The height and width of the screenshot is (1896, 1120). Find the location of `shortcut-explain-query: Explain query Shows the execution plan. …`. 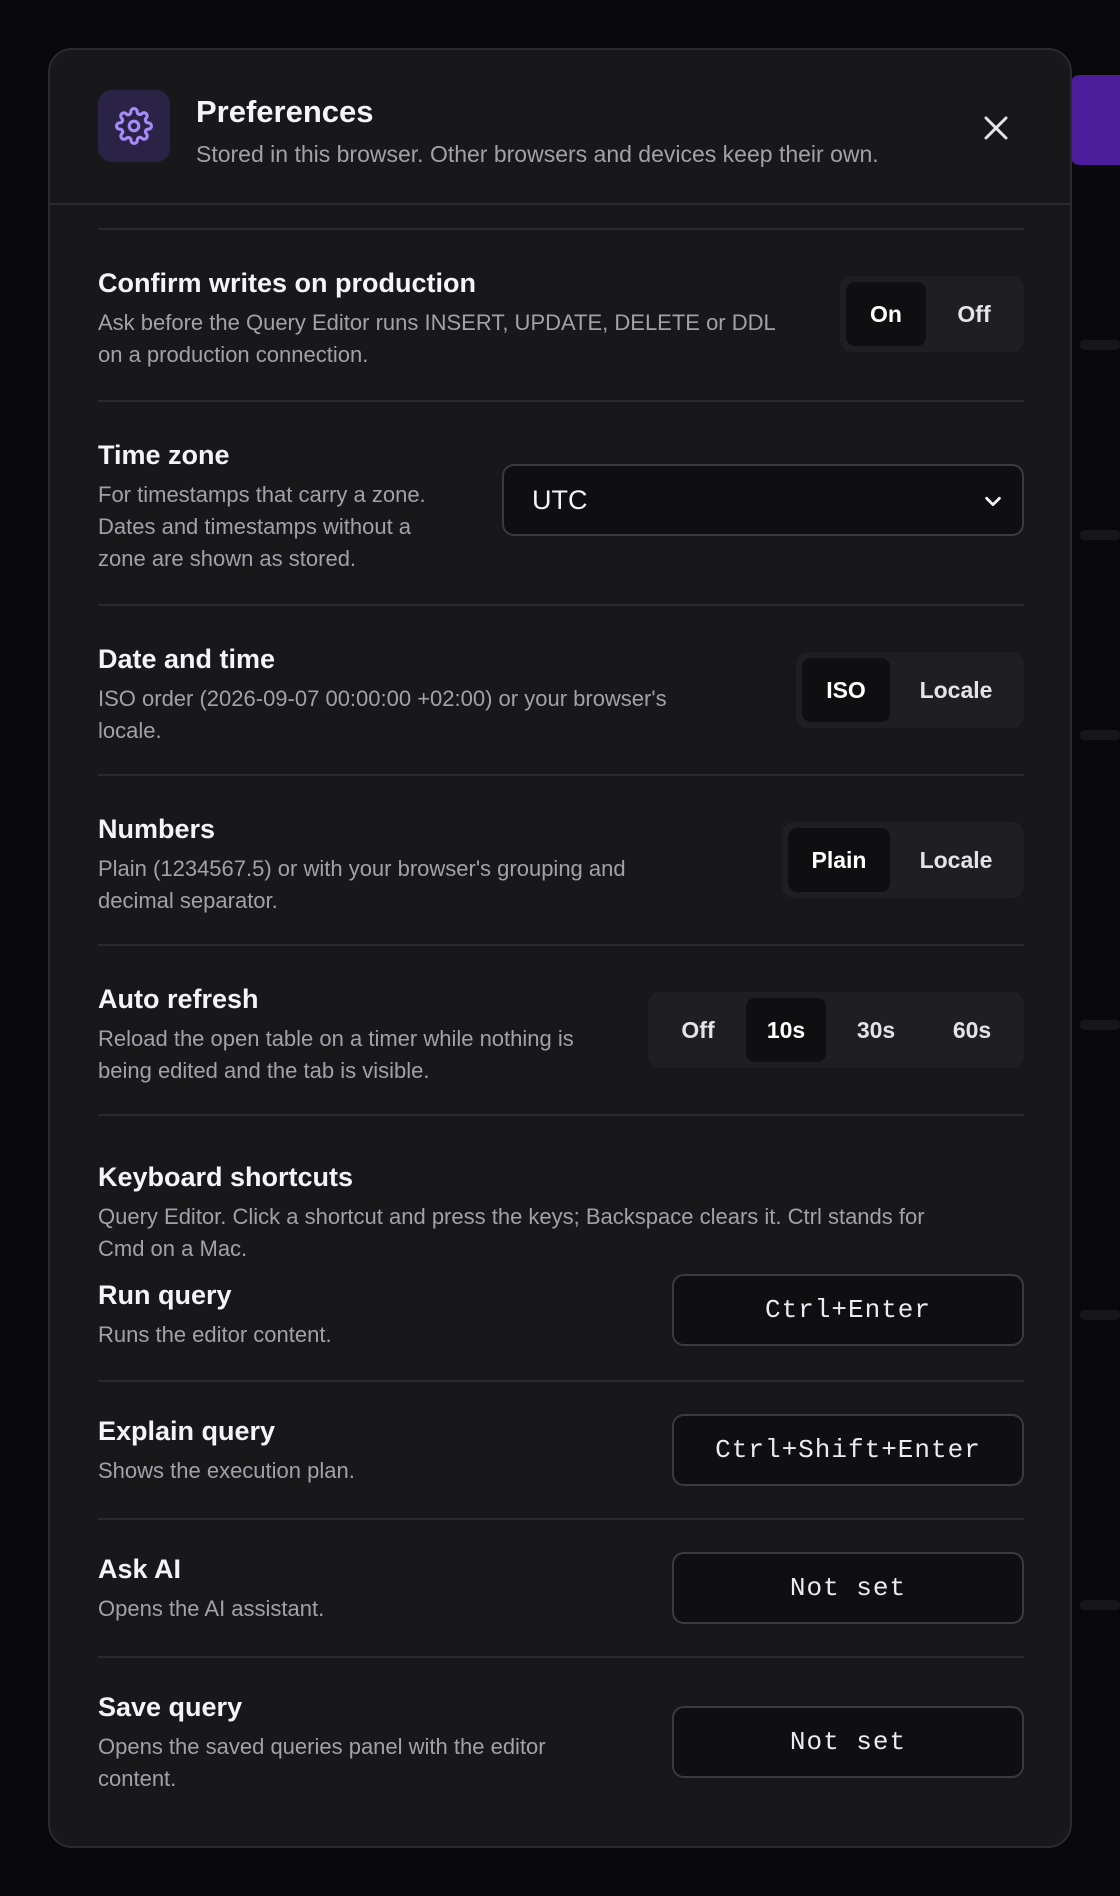

shortcut-explain-query: Explain query Shows the execution plan. … is located at coordinates (561, 1450).